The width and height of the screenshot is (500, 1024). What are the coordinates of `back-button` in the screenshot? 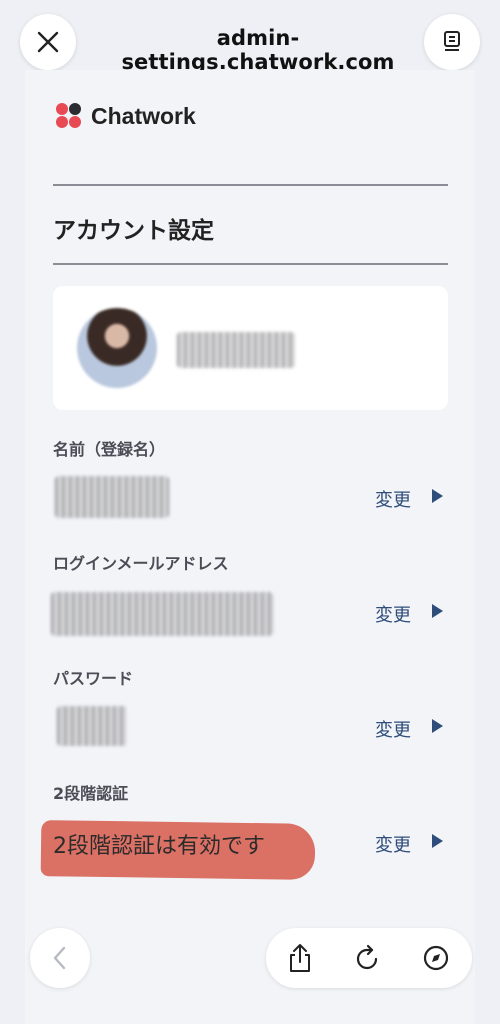 It's located at (60, 958).